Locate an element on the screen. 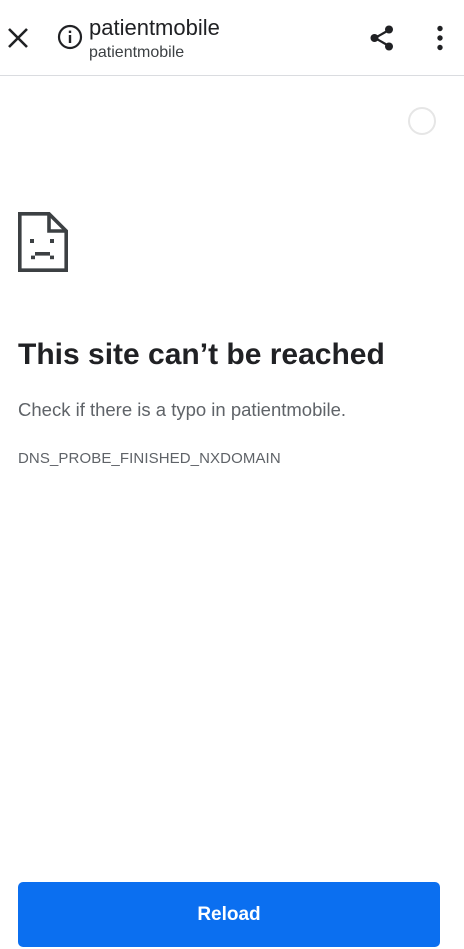 Image resolution: width=464 pixels, height=949 pixels. custom-tab-toolbar: patientmobile patientmobile is located at coordinates (232, 38).